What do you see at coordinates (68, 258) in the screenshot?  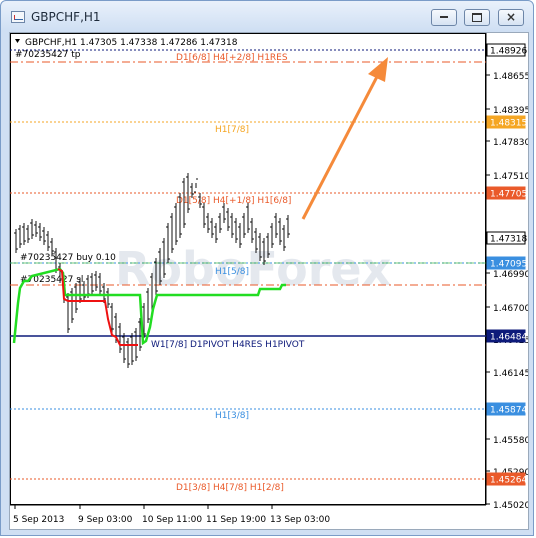 I see `order-buy-label: #70235427 buy 0.10` at bounding box center [68, 258].